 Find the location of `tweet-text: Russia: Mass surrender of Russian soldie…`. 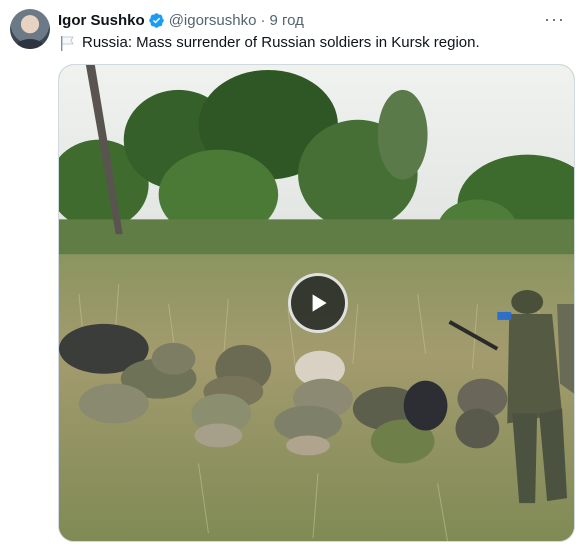

tweet-text: Russia: Mass surrender of Russian soldie… is located at coordinates (312, 43).